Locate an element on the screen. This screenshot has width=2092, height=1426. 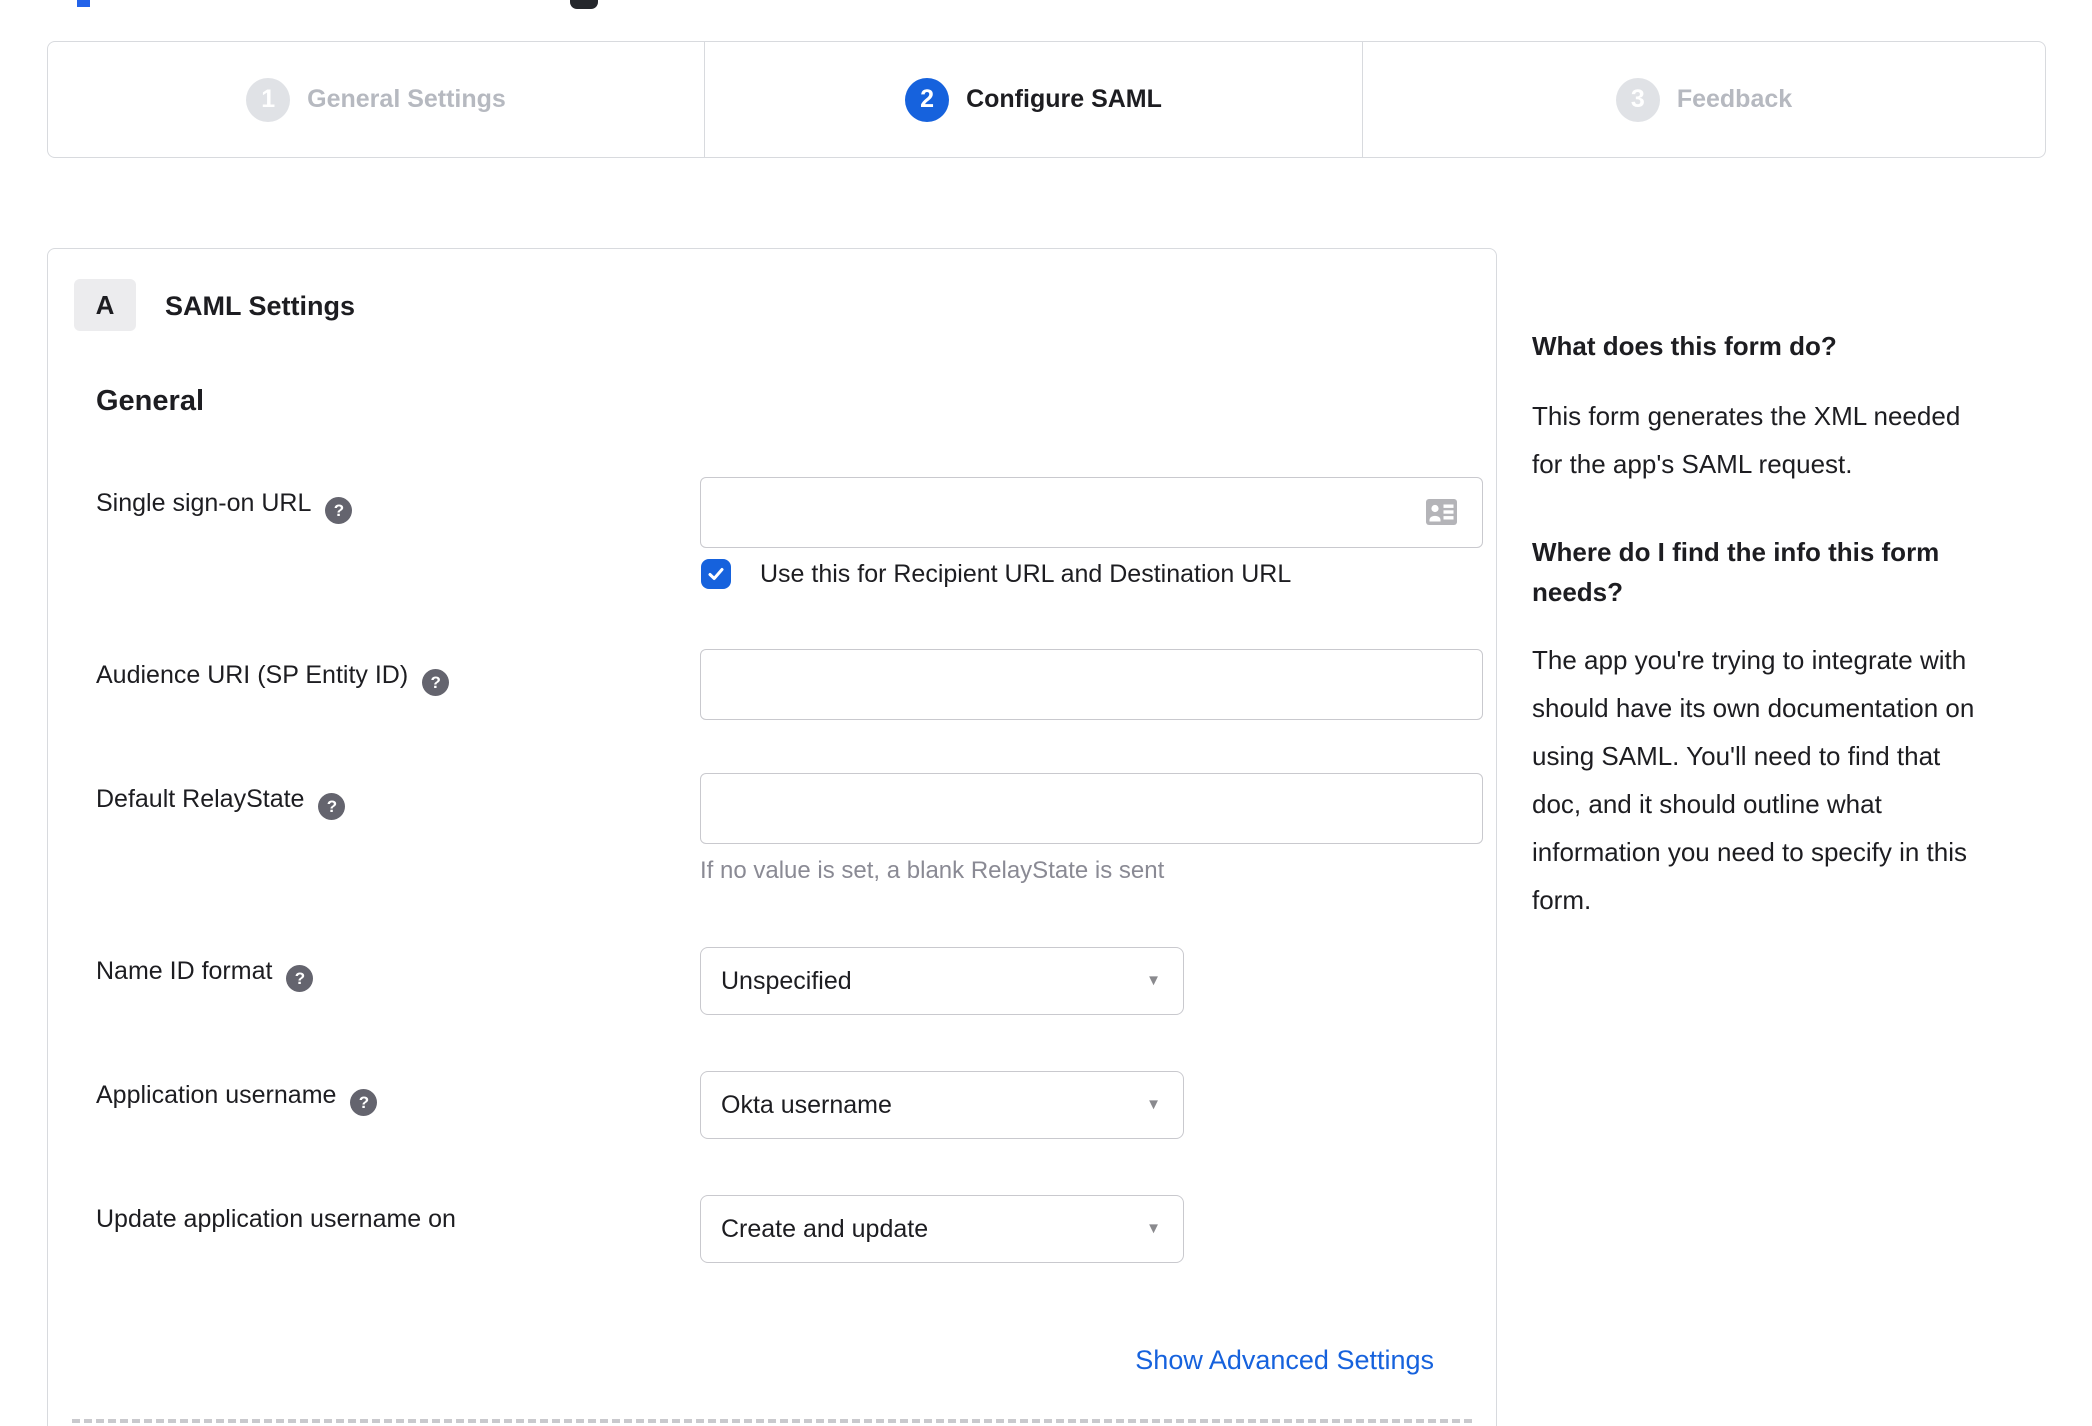
step-configure-saml: 2 Configure SAML is located at coordinates (1033, 99).